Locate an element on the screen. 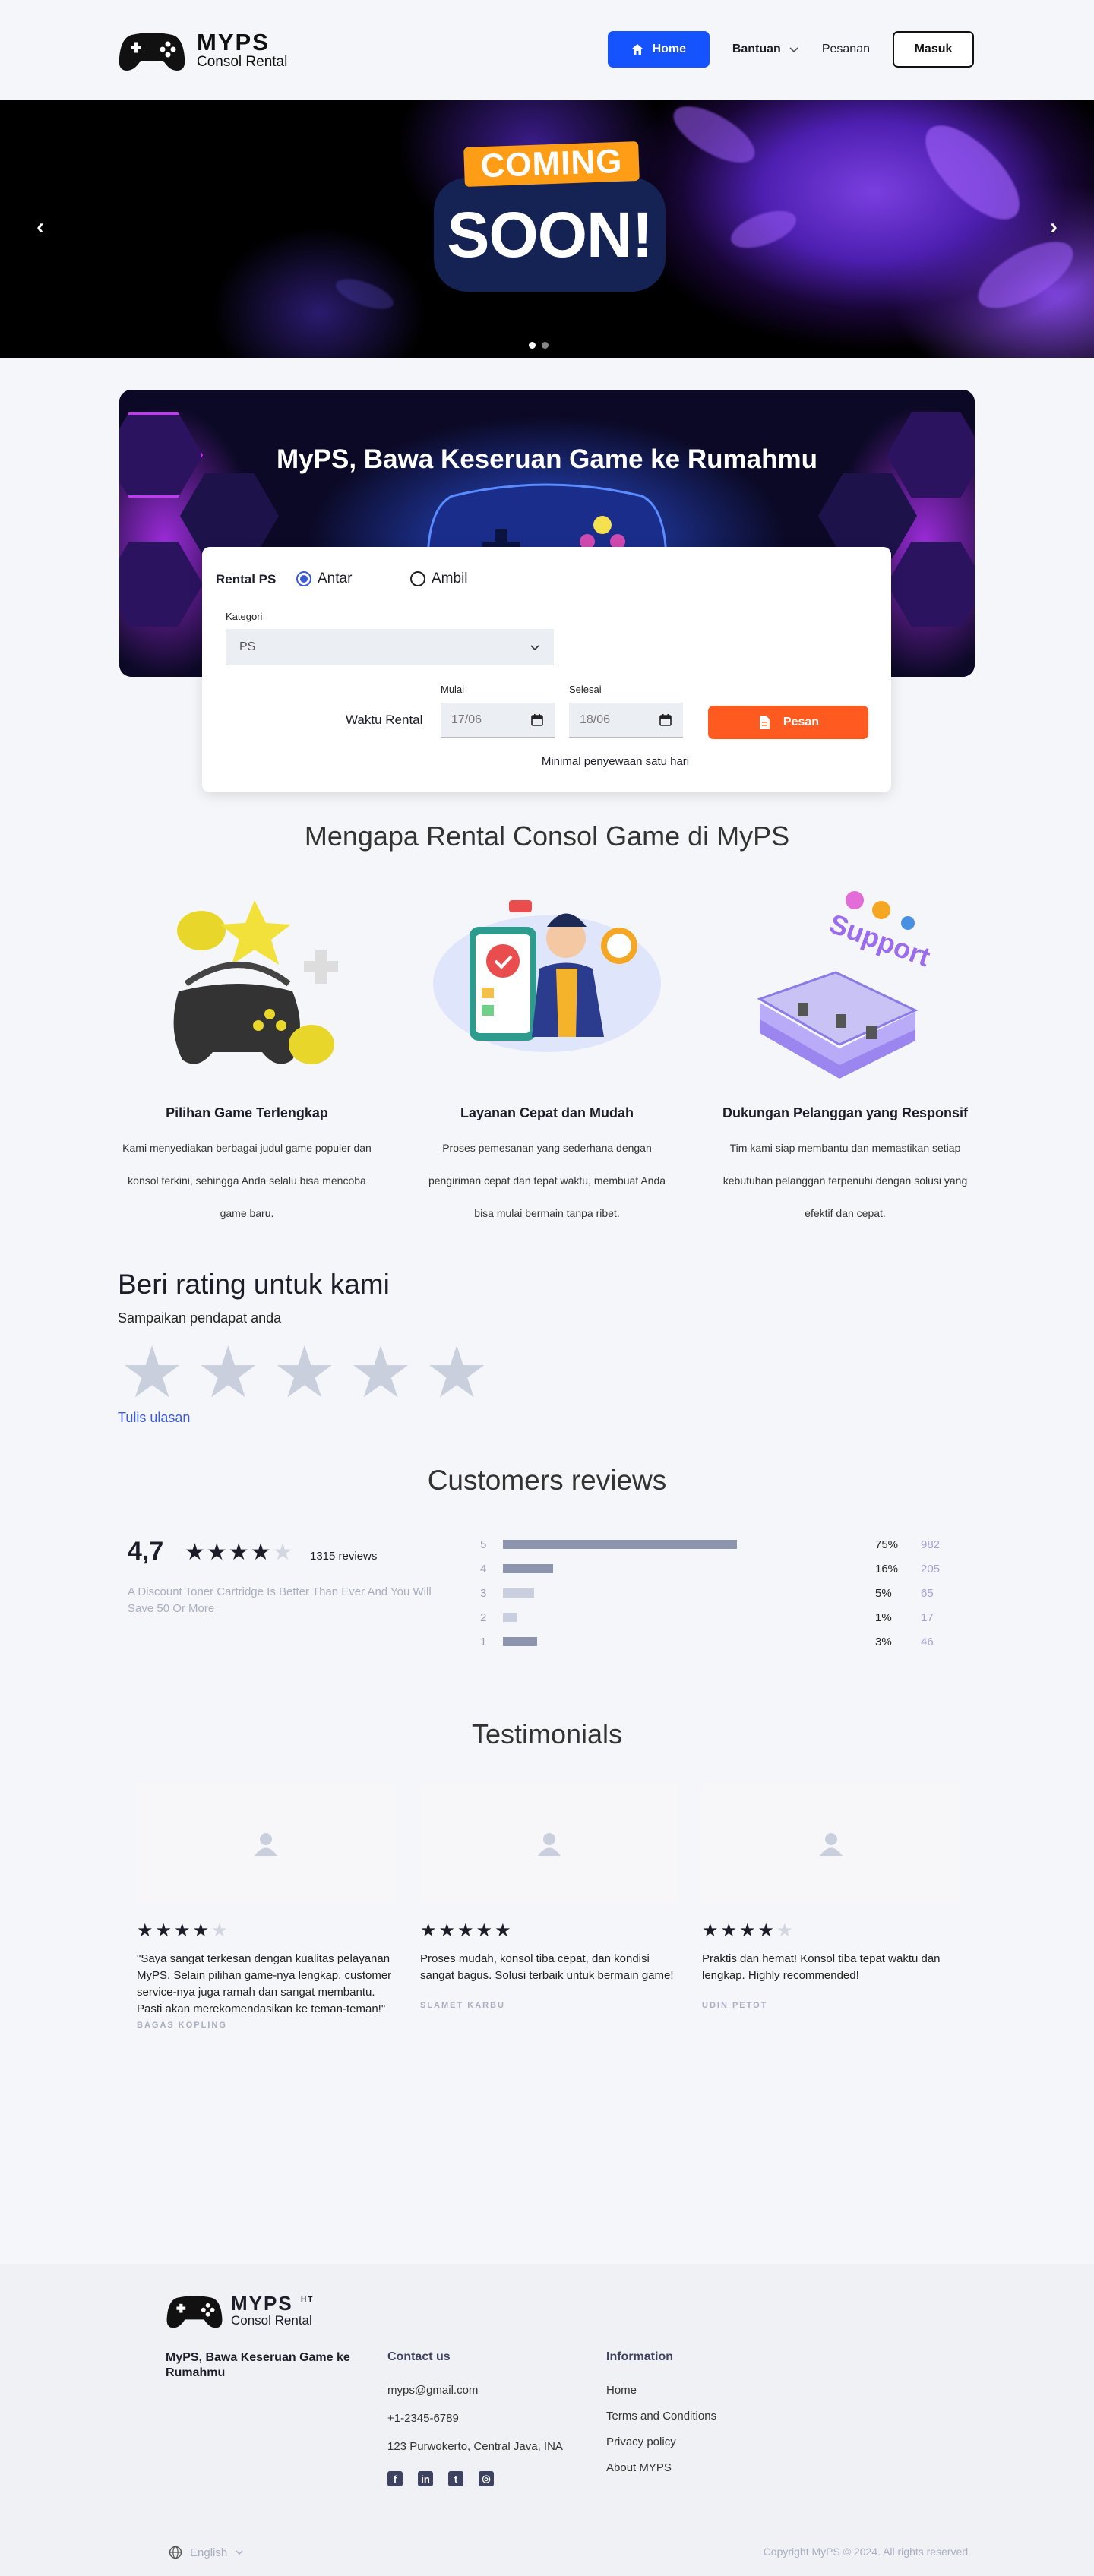  radio-pickup: Ambil is located at coordinates (439, 579).